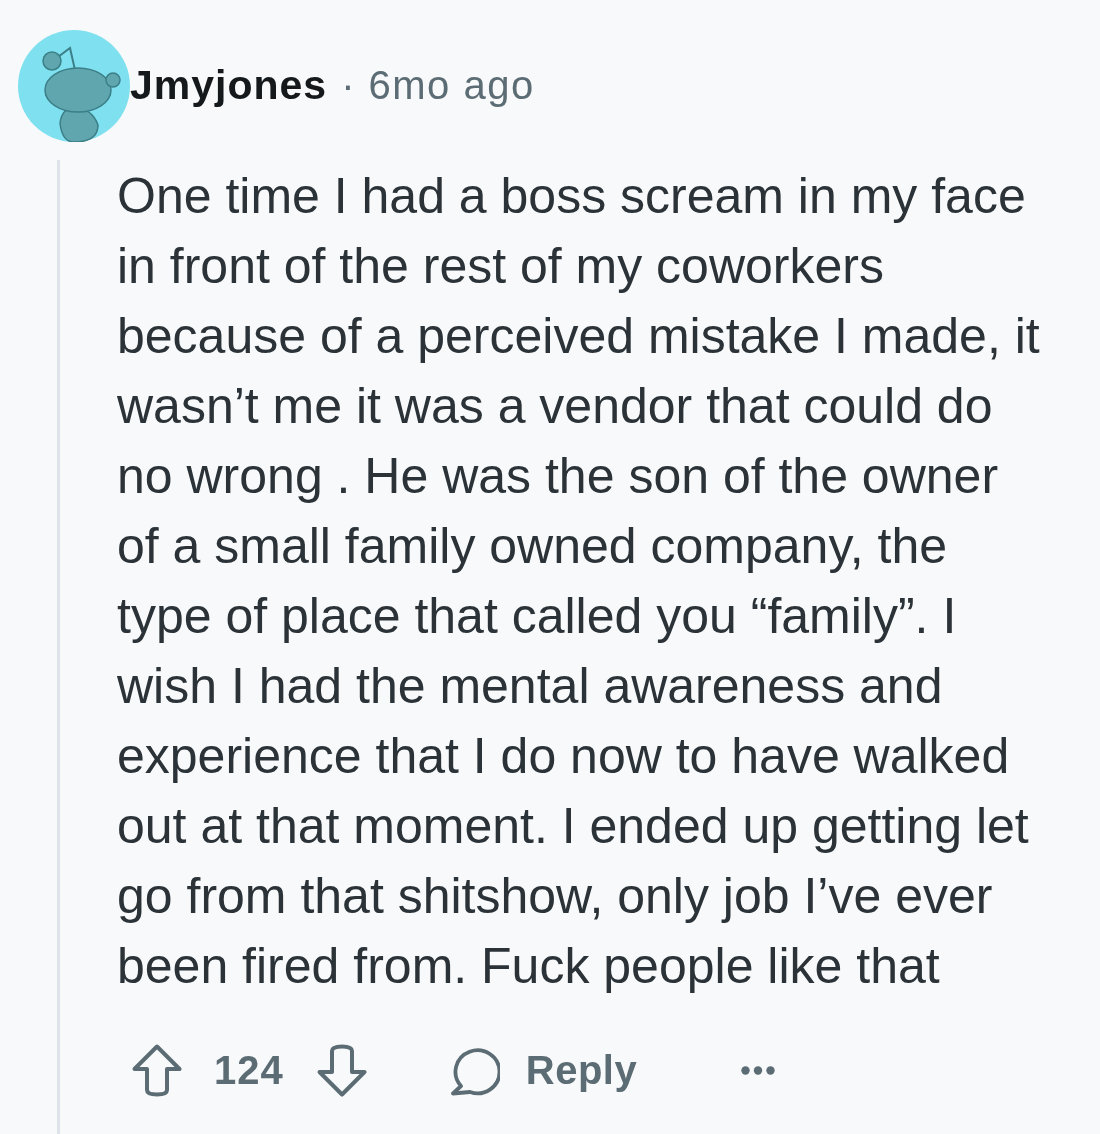 The width and height of the screenshot is (1100, 1134). Describe the element at coordinates (543, 1070) in the screenshot. I see `reply-button: Reply` at that location.